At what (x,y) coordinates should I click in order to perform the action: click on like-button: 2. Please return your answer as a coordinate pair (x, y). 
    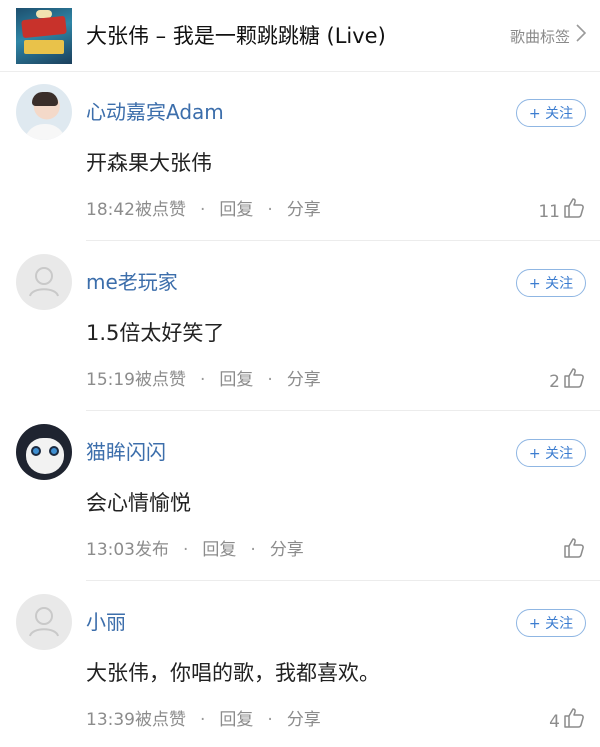
    Looking at the image, I should click on (567, 381).